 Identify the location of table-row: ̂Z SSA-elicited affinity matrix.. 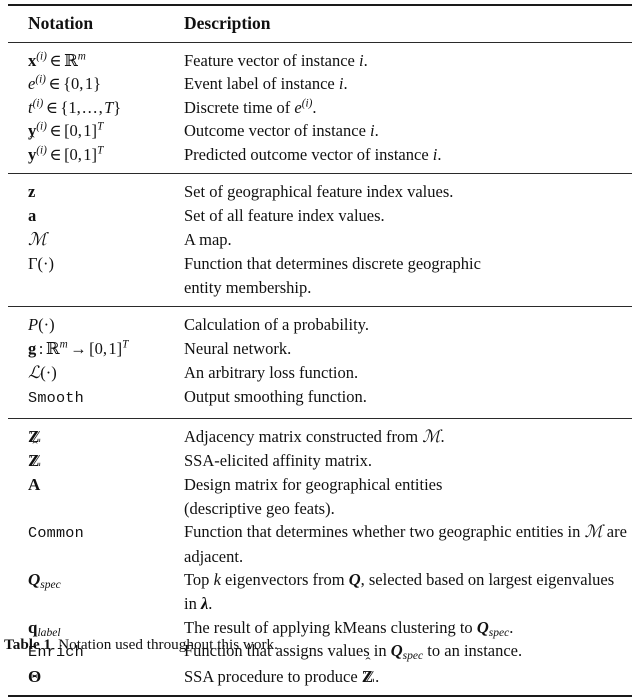
(320, 461).